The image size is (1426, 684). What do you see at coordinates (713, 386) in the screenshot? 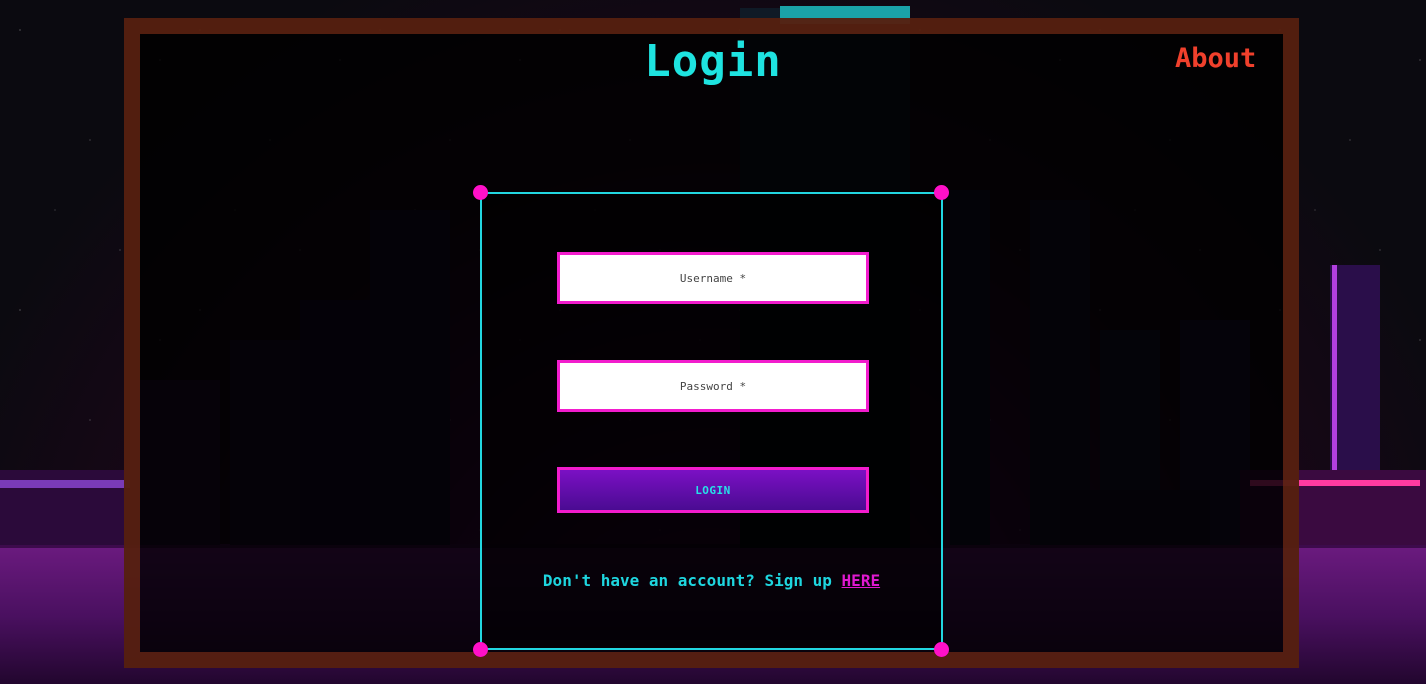
I see `password-input` at bounding box center [713, 386].